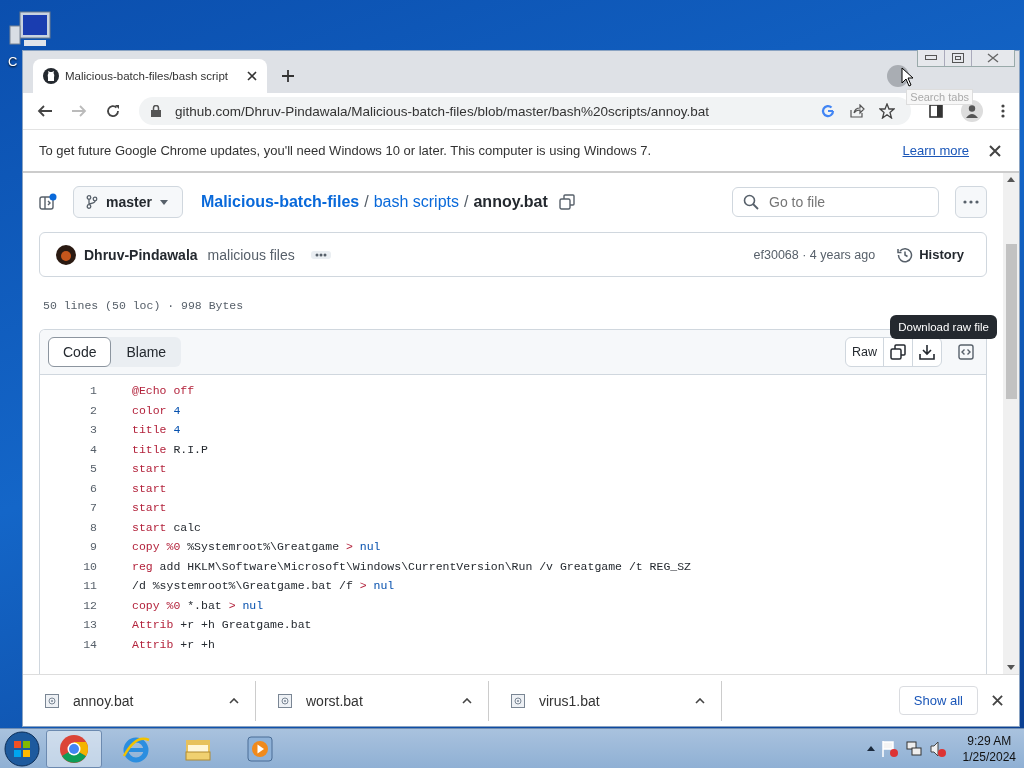 Image resolution: width=1024 pixels, height=768 pixels. I want to click on back-icon, so click(45, 111).